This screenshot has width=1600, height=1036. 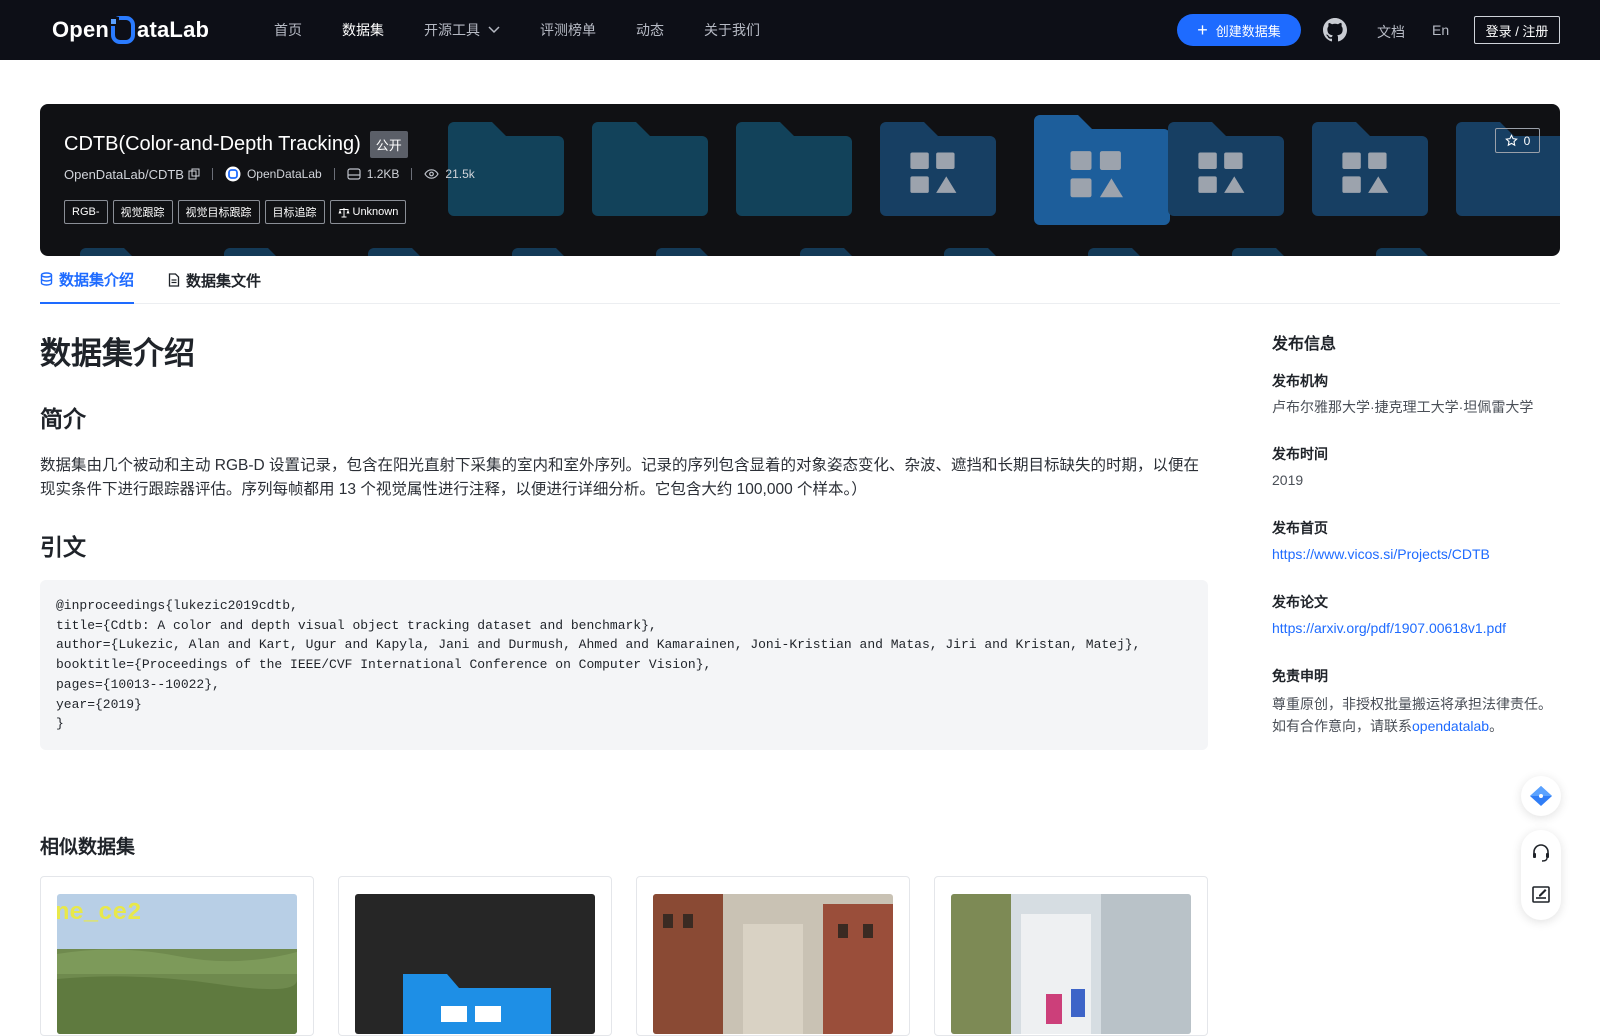 I want to click on nav-datasets: 数据集, so click(x=363, y=30).